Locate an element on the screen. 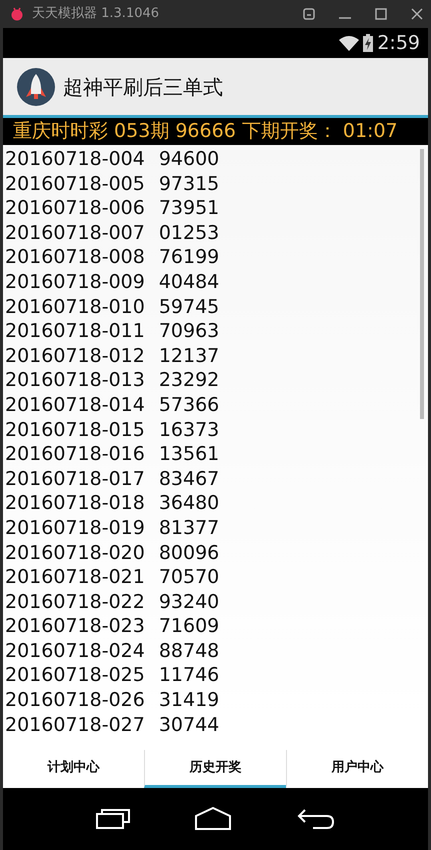 The height and width of the screenshot is (850, 431). draw-result: 12137 is located at coordinates (189, 356).